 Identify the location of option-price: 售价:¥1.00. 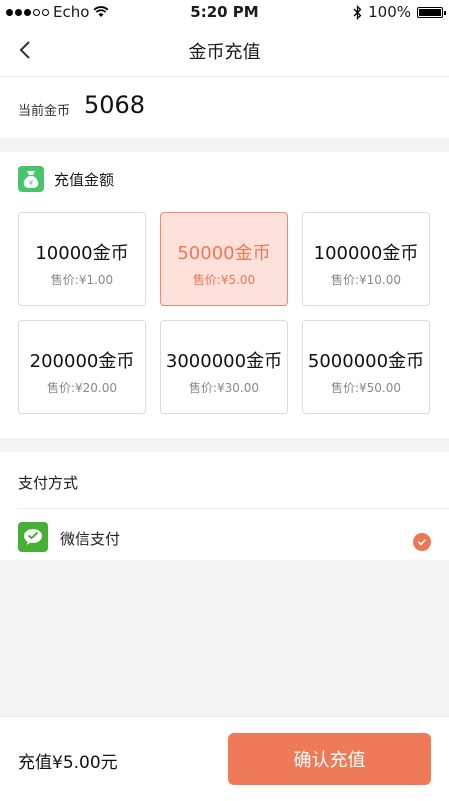
(82, 280).